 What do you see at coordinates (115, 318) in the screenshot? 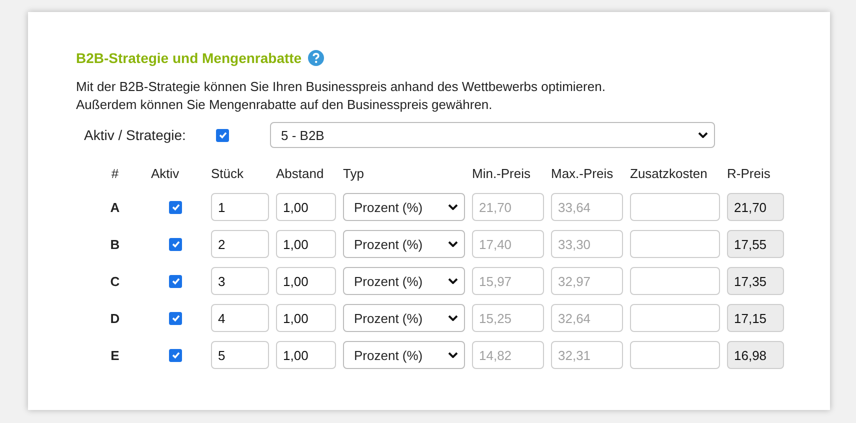
I see `row-label: D` at bounding box center [115, 318].